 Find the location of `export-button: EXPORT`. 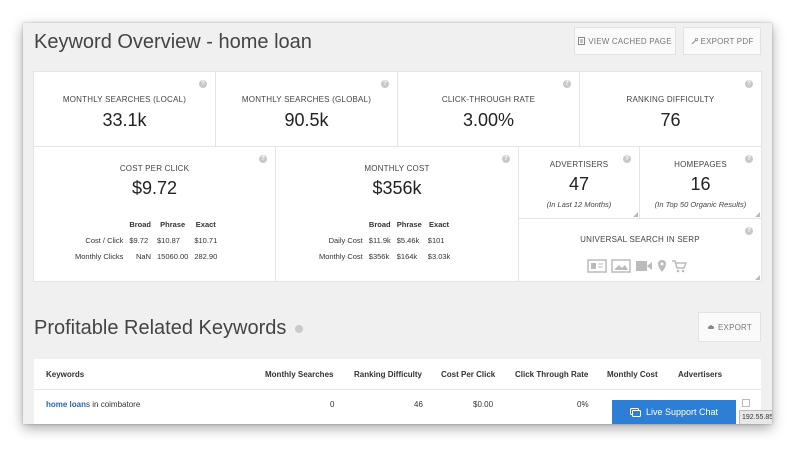

export-button: EXPORT is located at coordinates (729, 327).